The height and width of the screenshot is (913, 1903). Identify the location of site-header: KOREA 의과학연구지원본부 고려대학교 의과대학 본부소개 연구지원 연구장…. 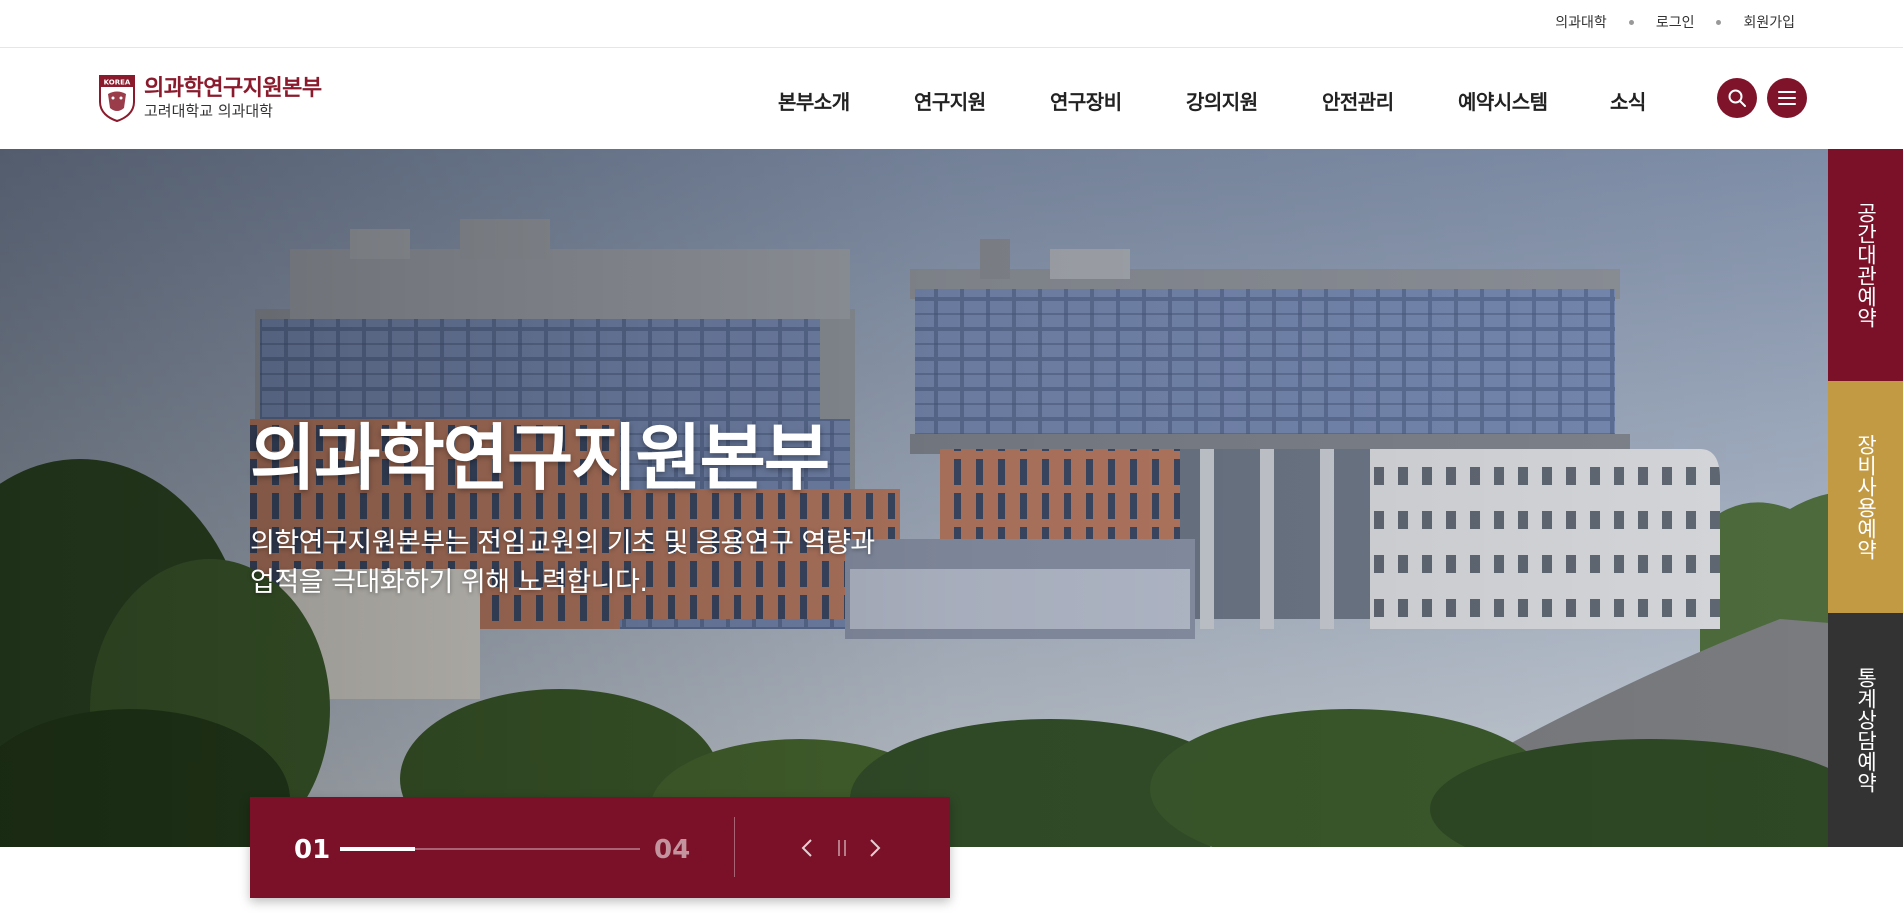
(951, 98).